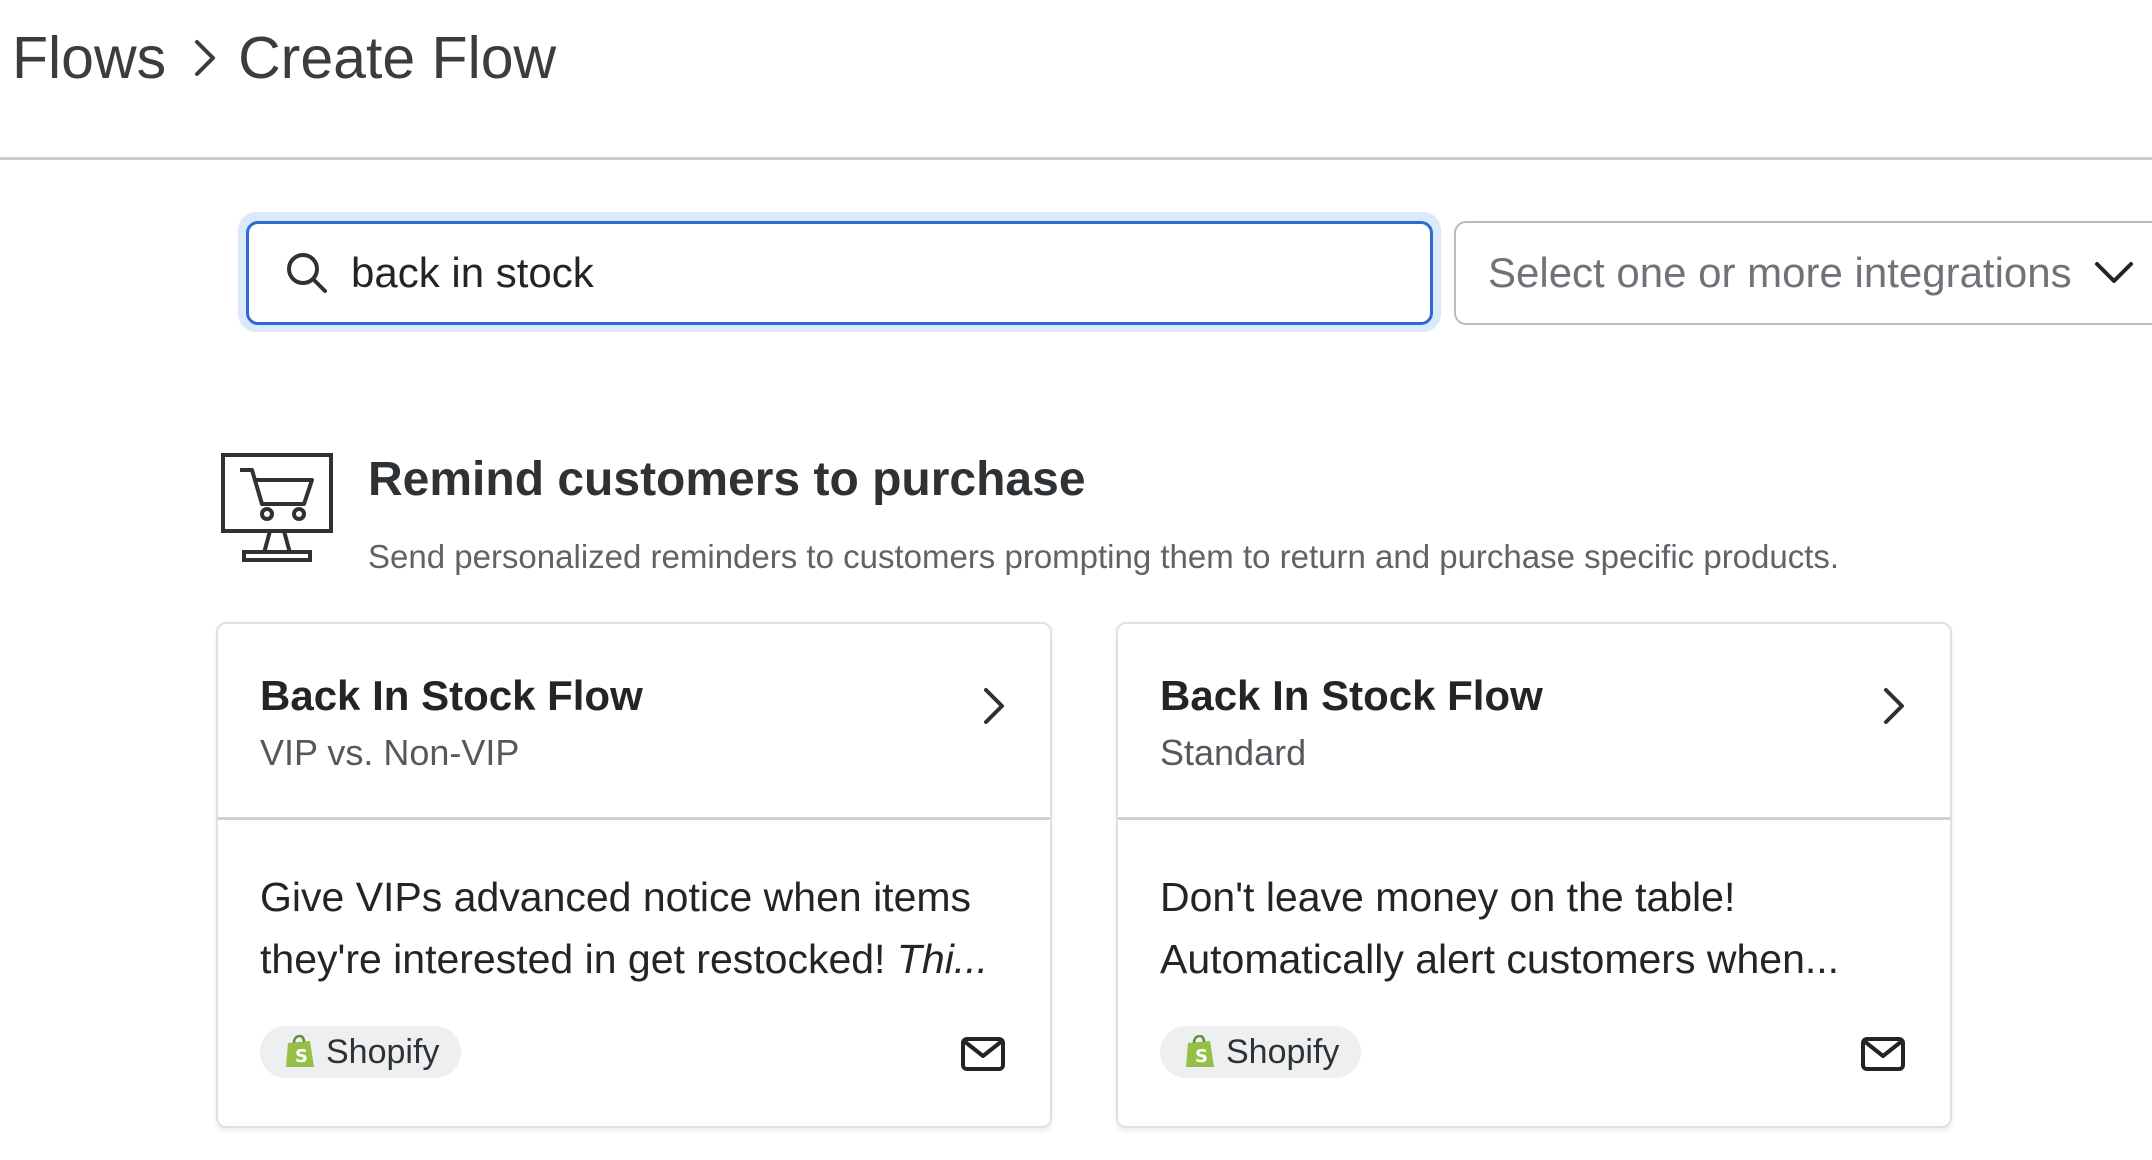 This screenshot has width=2152, height=1160. I want to click on card-header: Back In Stock Flow VIP vs. Non-VIP, so click(634, 722).